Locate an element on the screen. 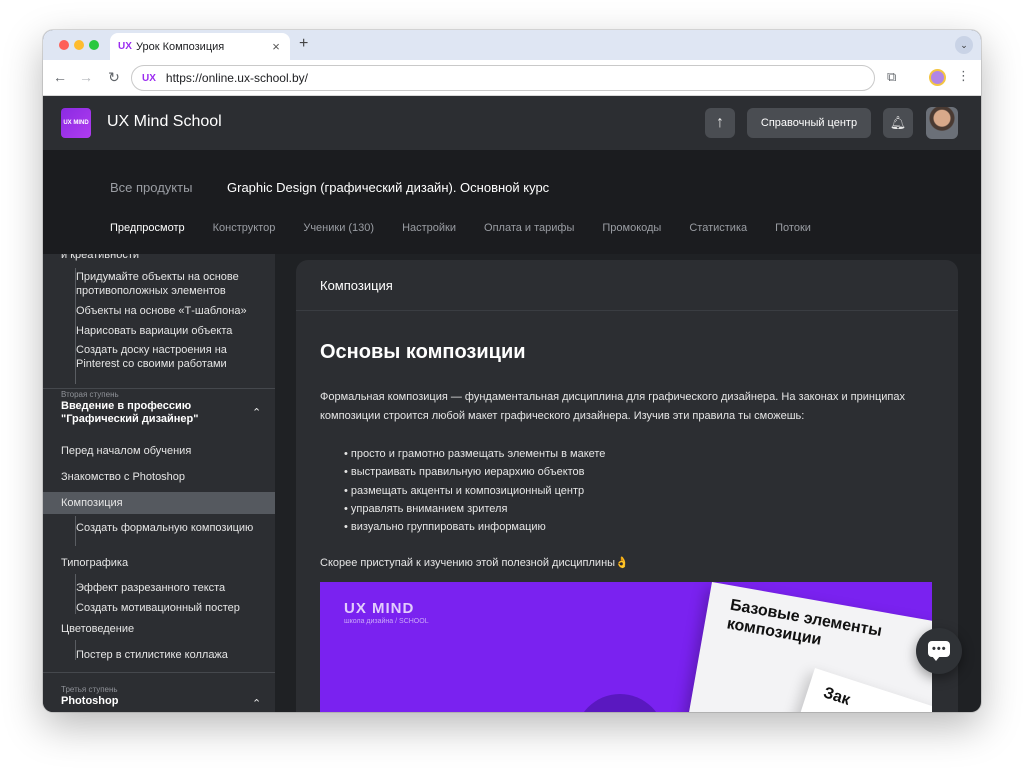 The width and height of the screenshot is (1024, 768). minimize-window-button is located at coordinates (79, 45).